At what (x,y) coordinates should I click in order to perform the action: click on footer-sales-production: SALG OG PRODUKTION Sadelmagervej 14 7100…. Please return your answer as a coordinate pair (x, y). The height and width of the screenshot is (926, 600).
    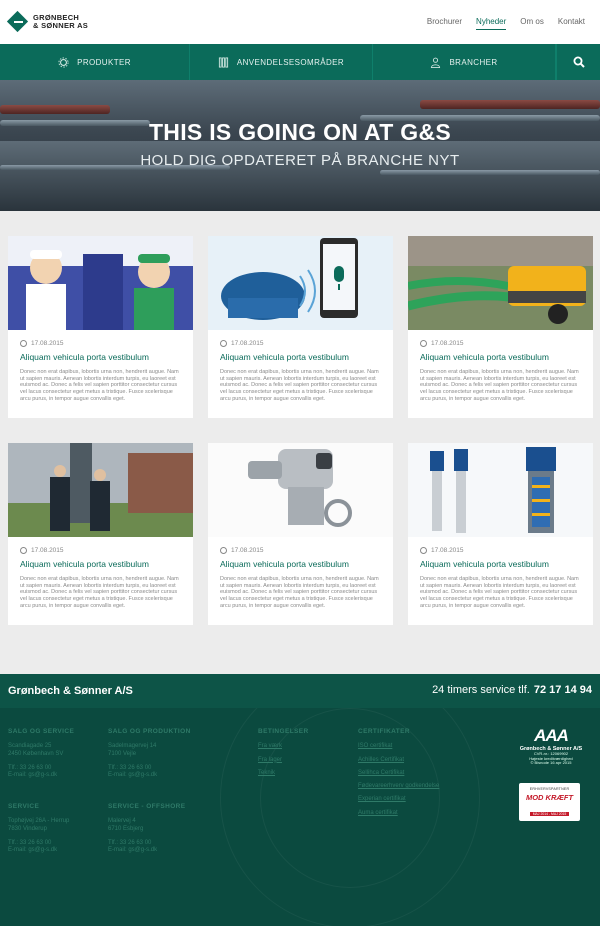
    Looking at the image, I should click on (158, 753).